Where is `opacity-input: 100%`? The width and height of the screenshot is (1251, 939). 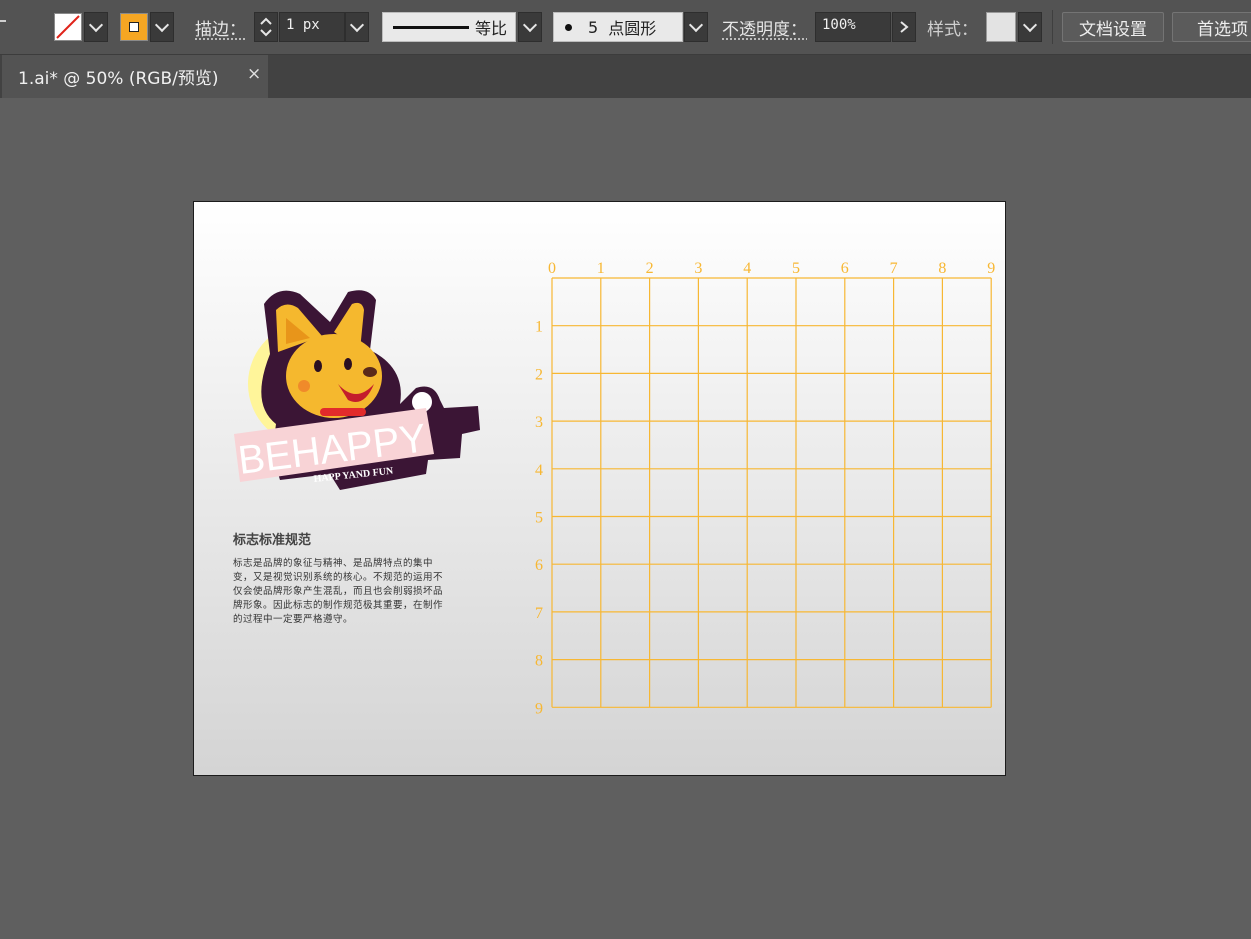 opacity-input: 100% is located at coordinates (853, 27).